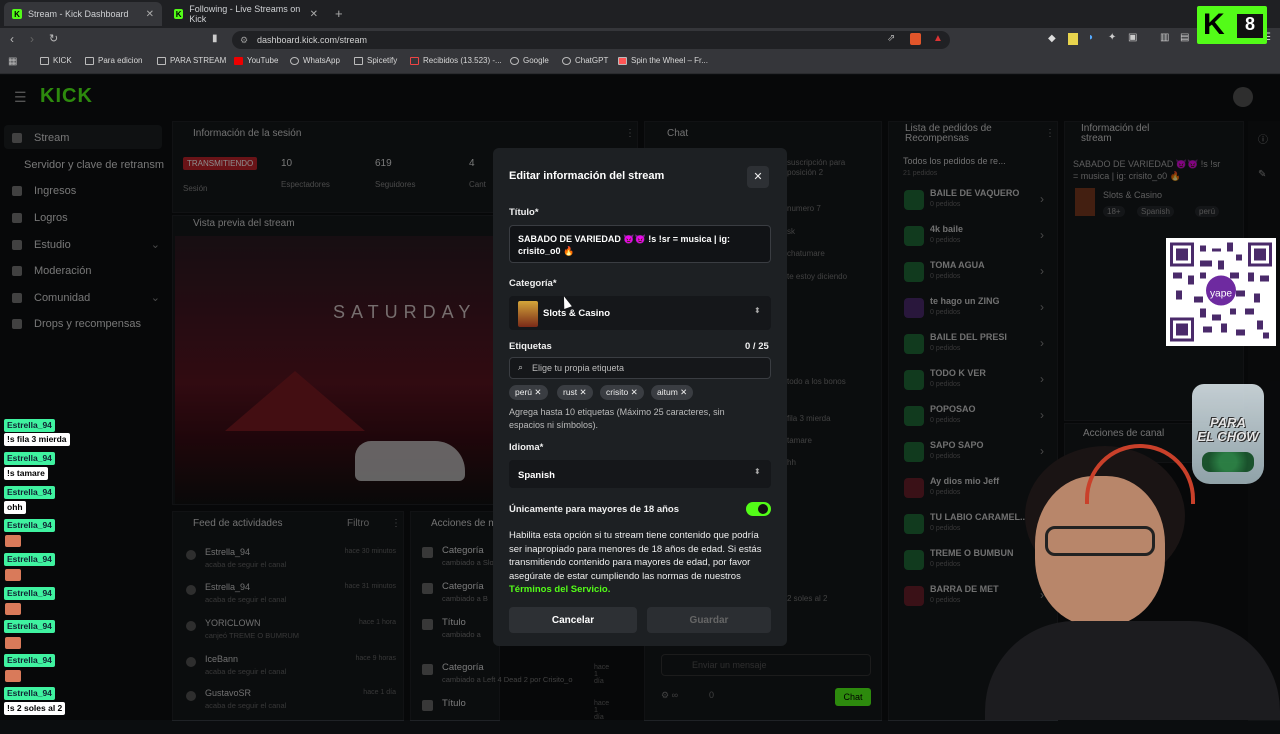  I want to click on tab-stream-dashboard: K Stream - Kick Dashboard ✕, so click(83, 14).